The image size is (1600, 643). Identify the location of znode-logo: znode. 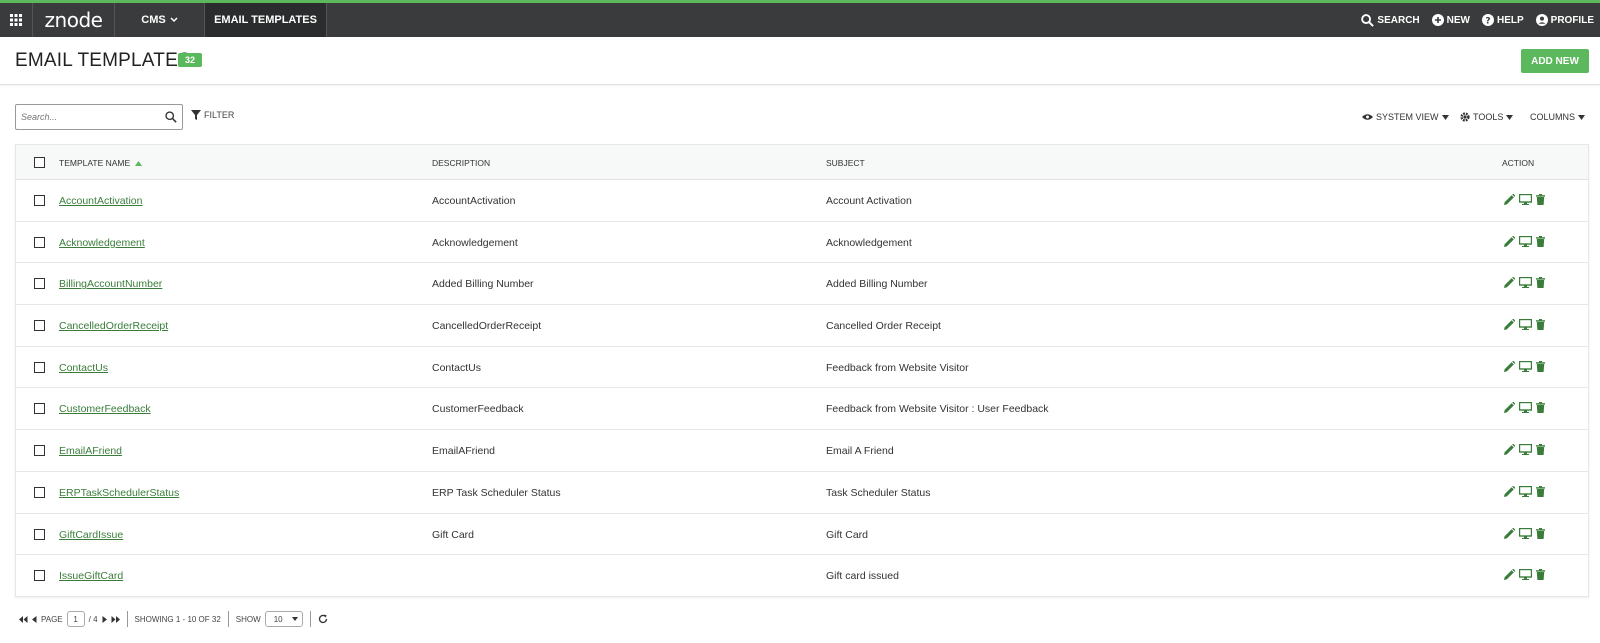
(74, 20).